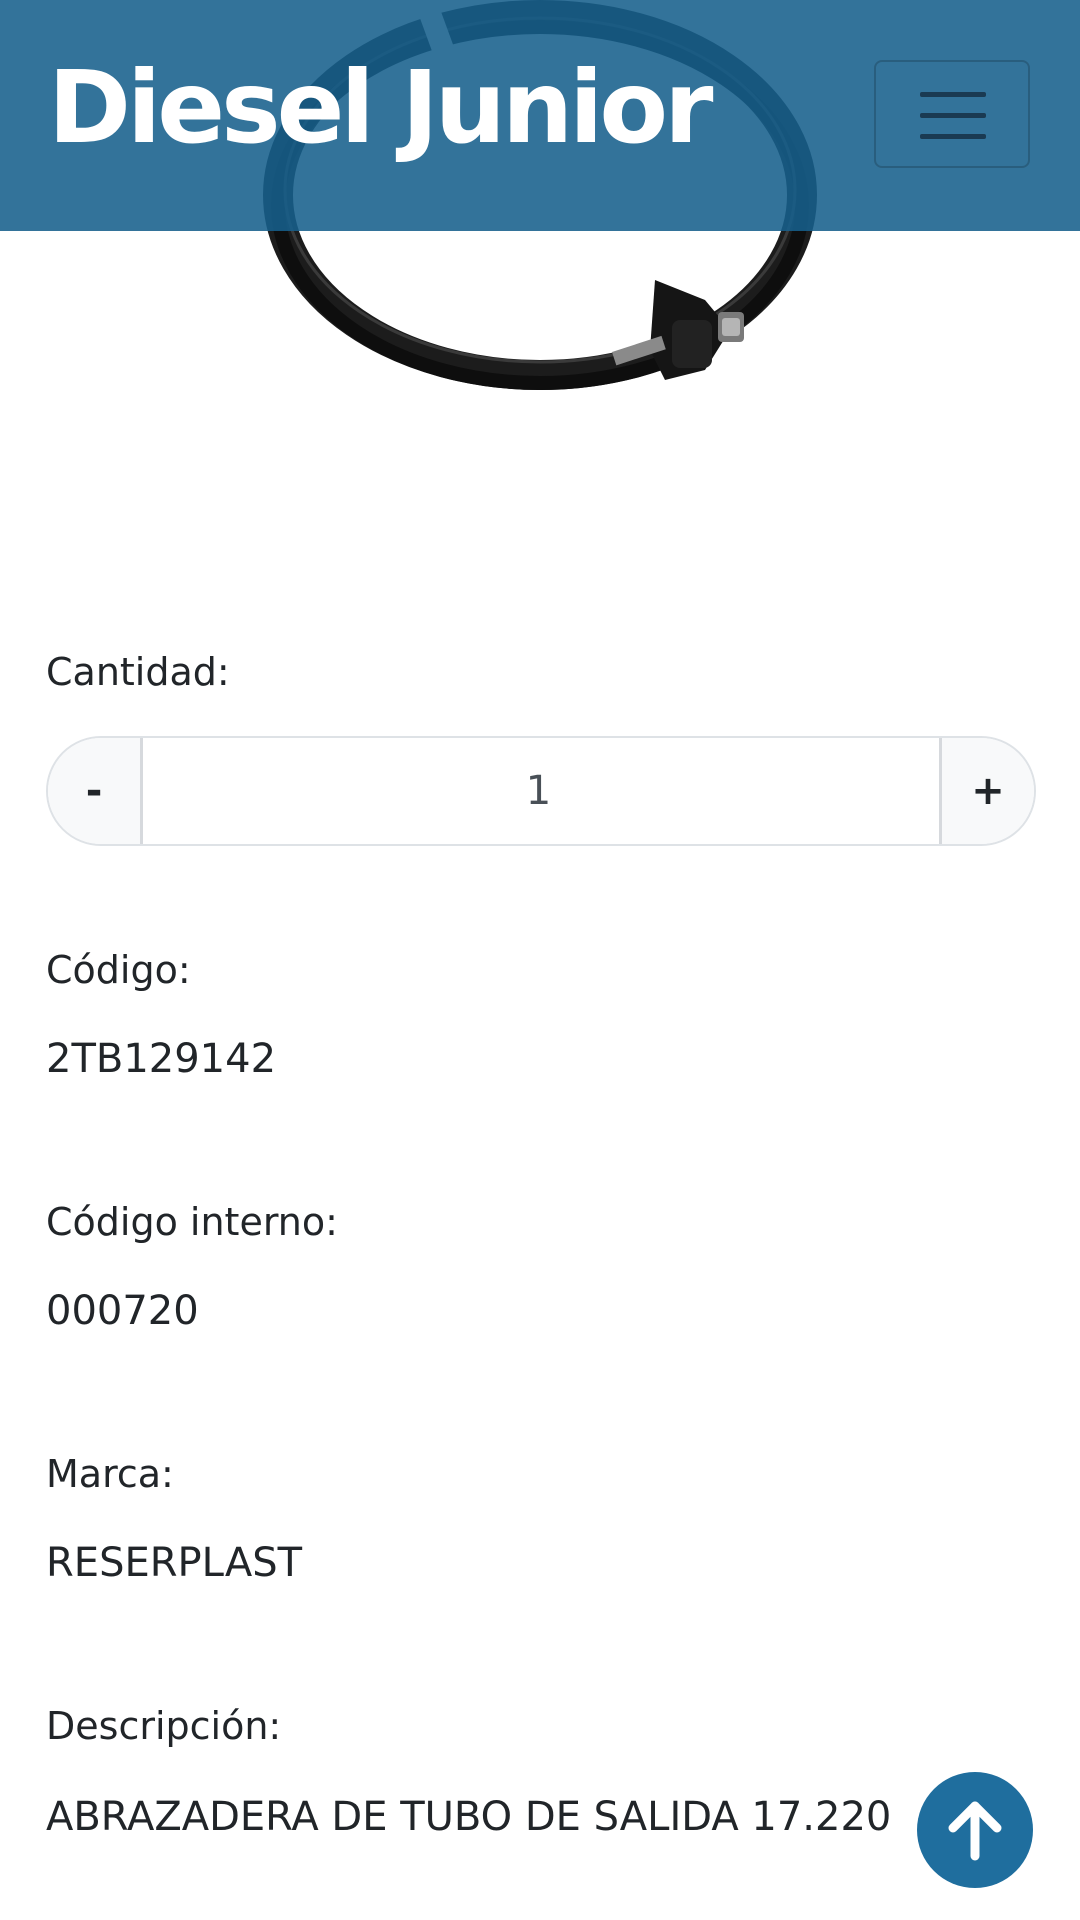 The height and width of the screenshot is (1920, 1080). I want to click on code-value: 2TB129142, so click(161, 1059).